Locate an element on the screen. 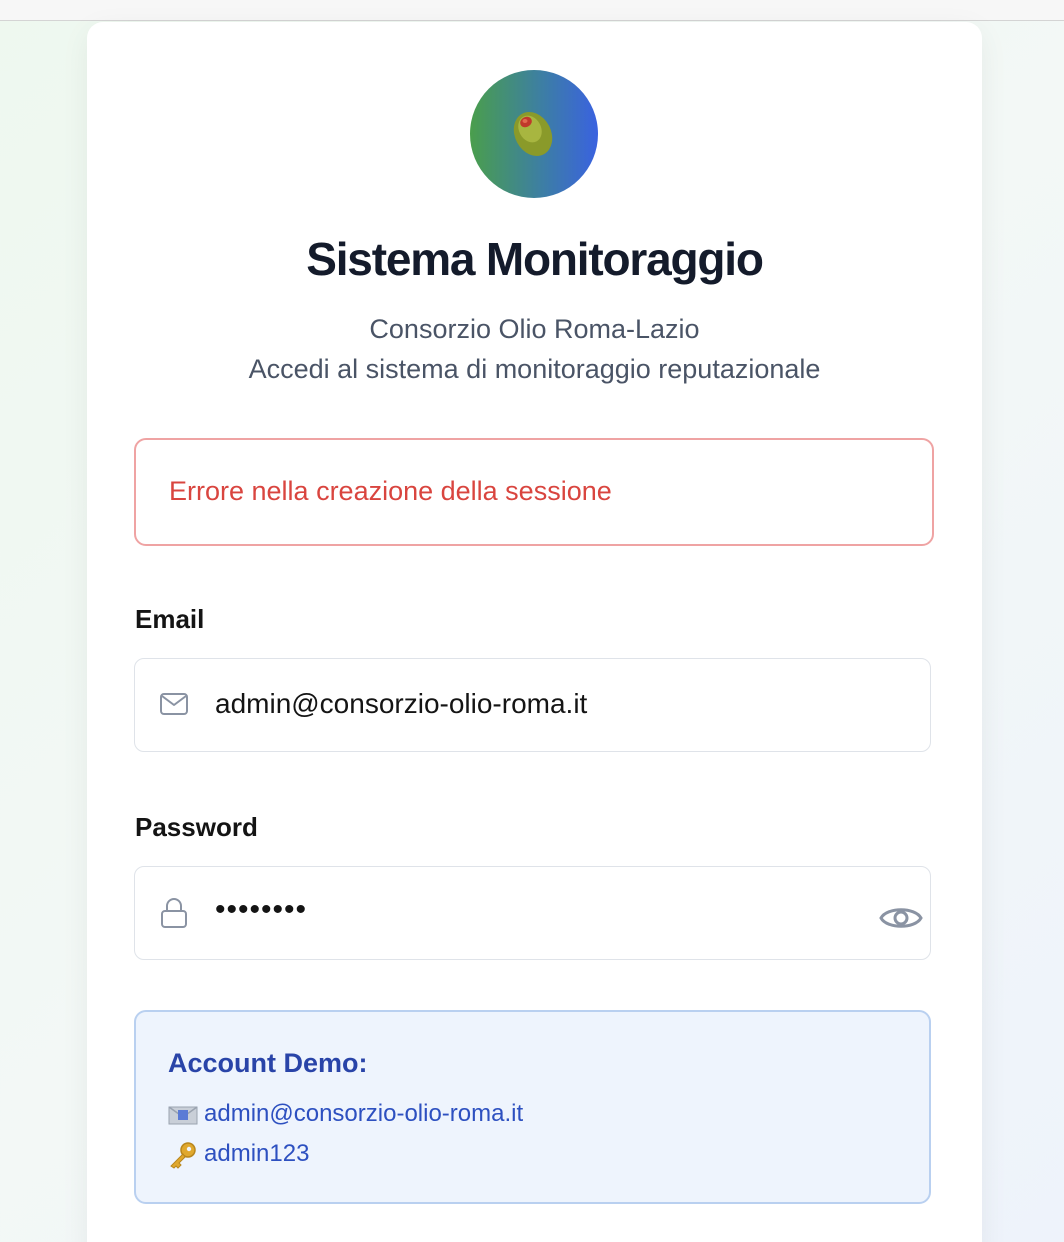  error-alert: Errore nella creazione della sessione is located at coordinates (534, 492).